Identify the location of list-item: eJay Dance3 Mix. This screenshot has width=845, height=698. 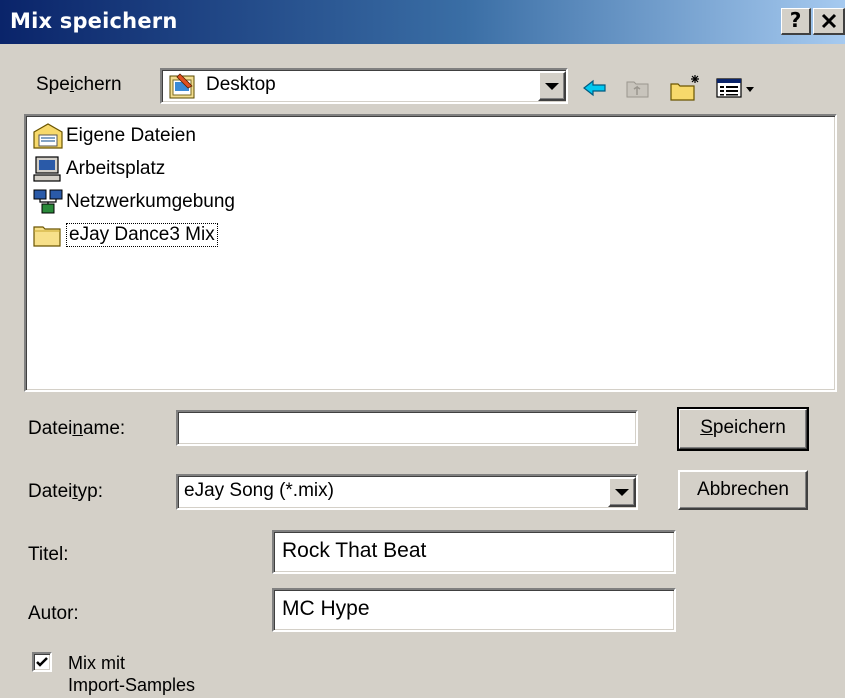
(125, 235).